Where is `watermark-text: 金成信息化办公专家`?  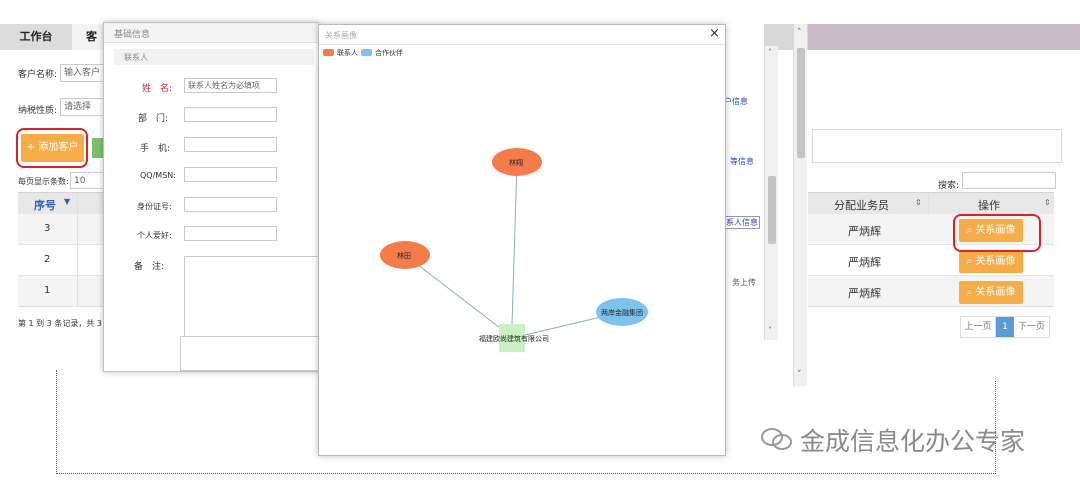 watermark-text: 金成信息化办公专家 is located at coordinates (913, 441).